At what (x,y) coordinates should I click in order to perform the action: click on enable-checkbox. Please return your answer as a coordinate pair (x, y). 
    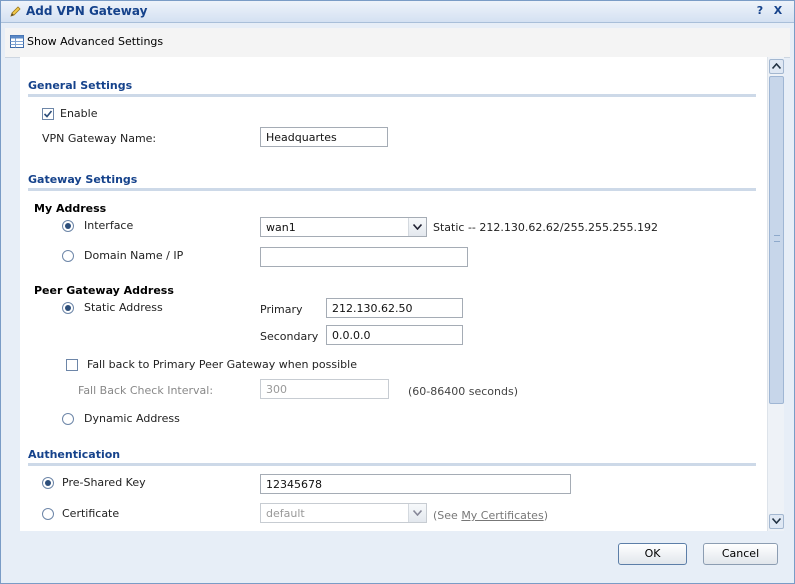
    Looking at the image, I should click on (48, 114).